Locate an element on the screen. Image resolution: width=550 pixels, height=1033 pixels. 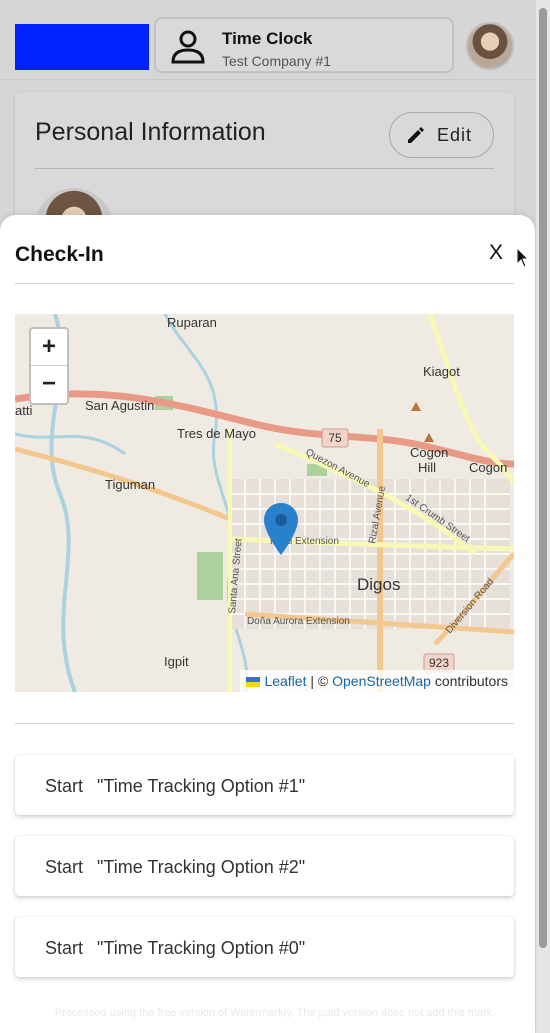
svg-text: atti is located at coordinates (23, 410).